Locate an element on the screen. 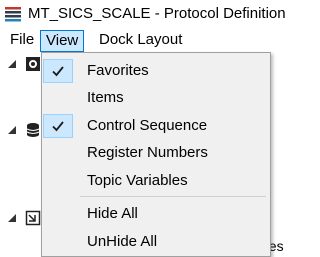  menu-item-control-sequence: Control Sequence is located at coordinates (156, 126).